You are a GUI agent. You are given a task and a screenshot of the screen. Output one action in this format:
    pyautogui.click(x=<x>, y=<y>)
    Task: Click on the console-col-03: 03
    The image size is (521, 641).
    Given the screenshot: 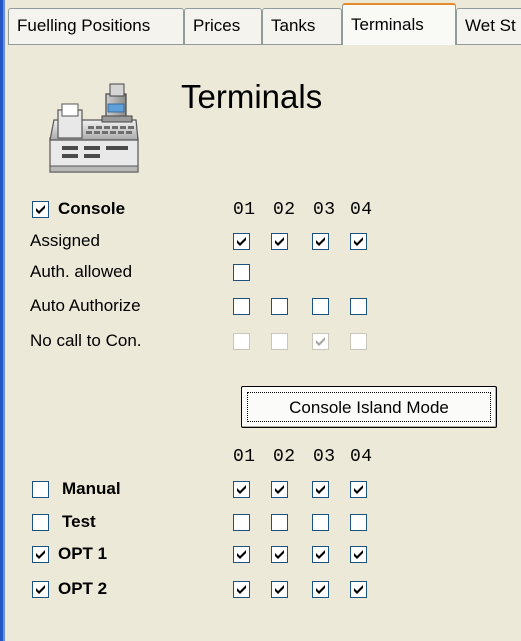 What is the action you would take?
    pyautogui.click(x=324, y=210)
    